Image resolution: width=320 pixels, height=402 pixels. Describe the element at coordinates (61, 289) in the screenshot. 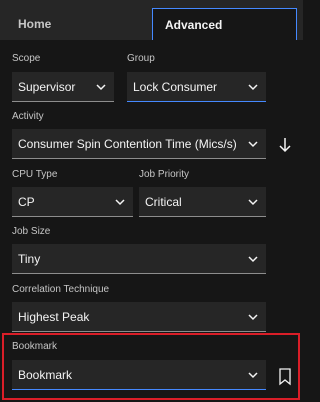

I see `correlation-label: Correlation Technique` at that location.